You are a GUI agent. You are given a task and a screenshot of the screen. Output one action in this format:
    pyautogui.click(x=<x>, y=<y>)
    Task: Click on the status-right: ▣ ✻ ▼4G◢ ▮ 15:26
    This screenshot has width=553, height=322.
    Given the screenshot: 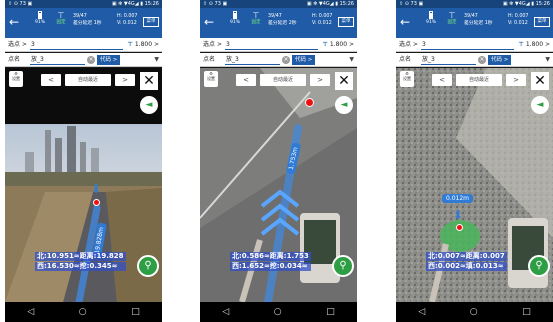 What is the action you would take?
    pyautogui.click(x=526, y=4)
    